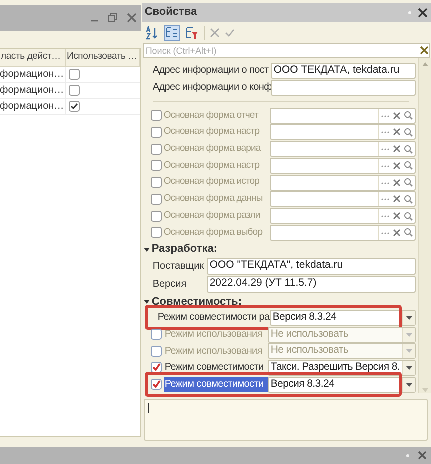  I want to click on check-icon, so click(229, 33).